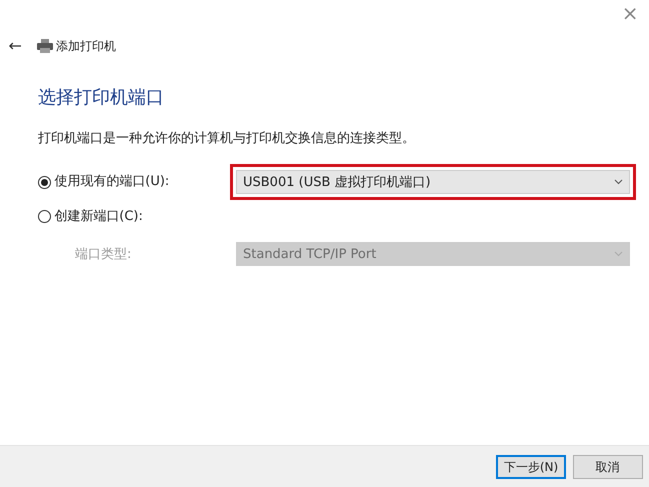  What do you see at coordinates (227, 139) in the screenshot?
I see `description-text: 打印机端口是一种允许你的计算机与打印机交换信息的连接类型。` at bounding box center [227, 139].